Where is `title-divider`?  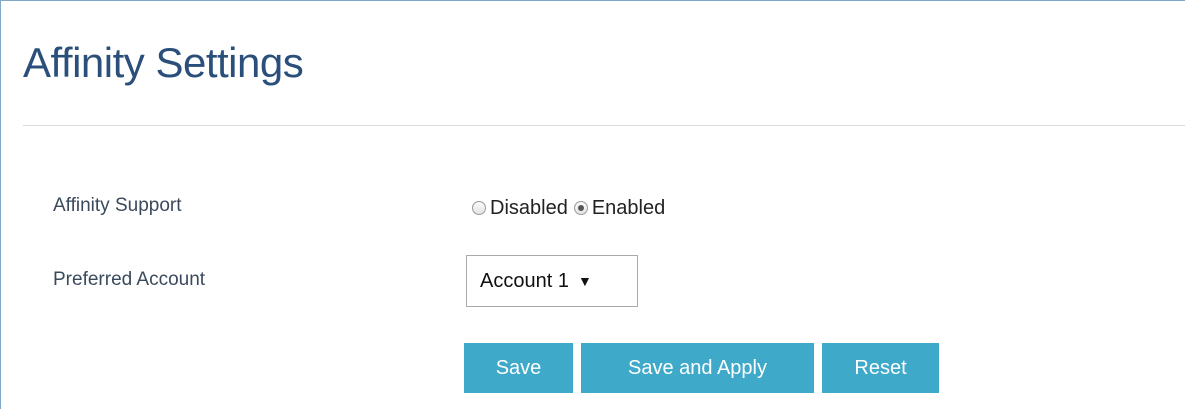 title-divider is located at coordinates (604, 125).